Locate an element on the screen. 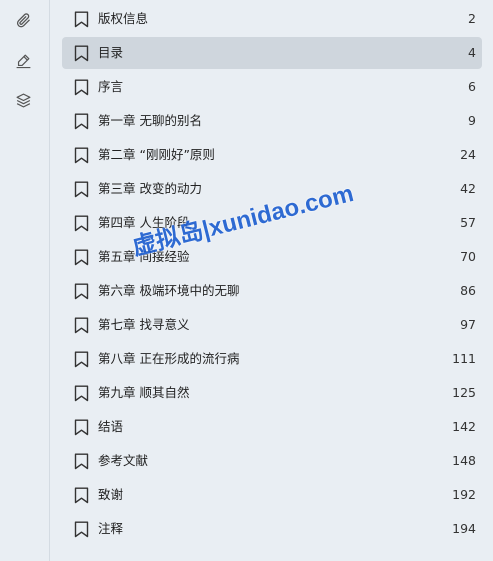 This screenshot has width=493, height=561. toc-item: 参考文献 148 is located at coordinates (272, 461).